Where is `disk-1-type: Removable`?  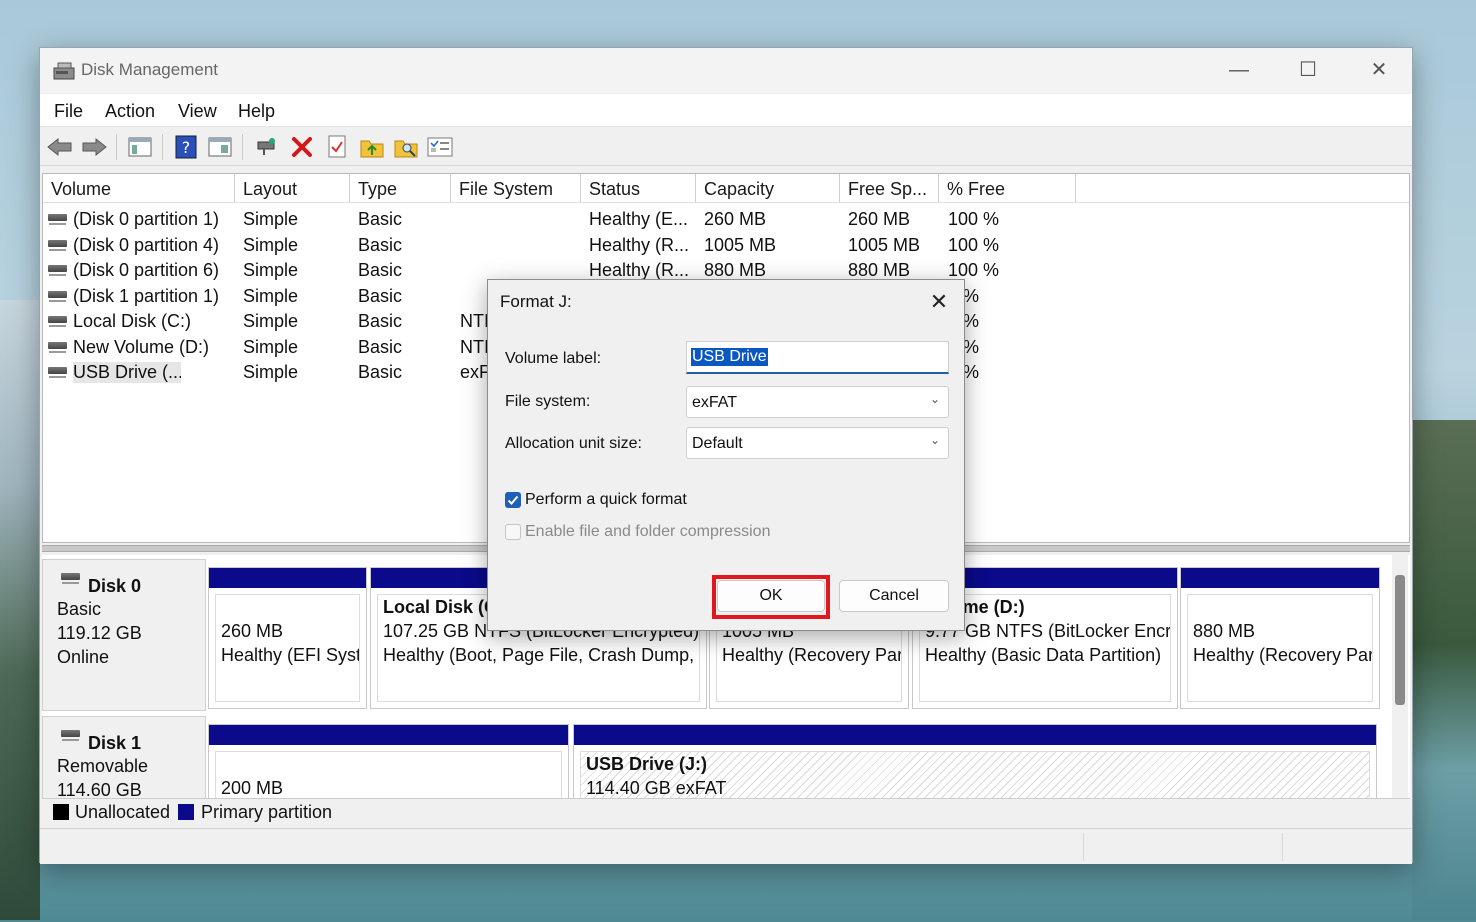 disk-1-type: Removable is located at coordinates (103, 766).